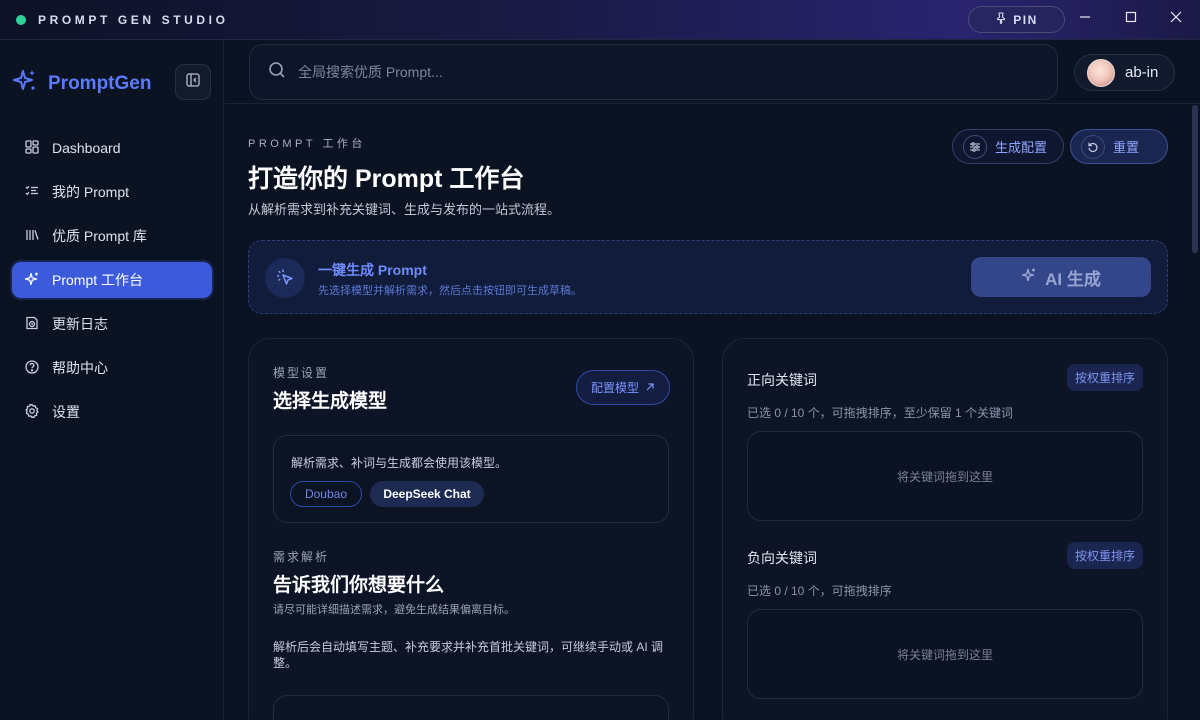 This screenshot has width=1200, height=720. Describe the element at coordinates (1021, 147) in the screenshot. I see `generation-config-label: 生成配置` at that location.